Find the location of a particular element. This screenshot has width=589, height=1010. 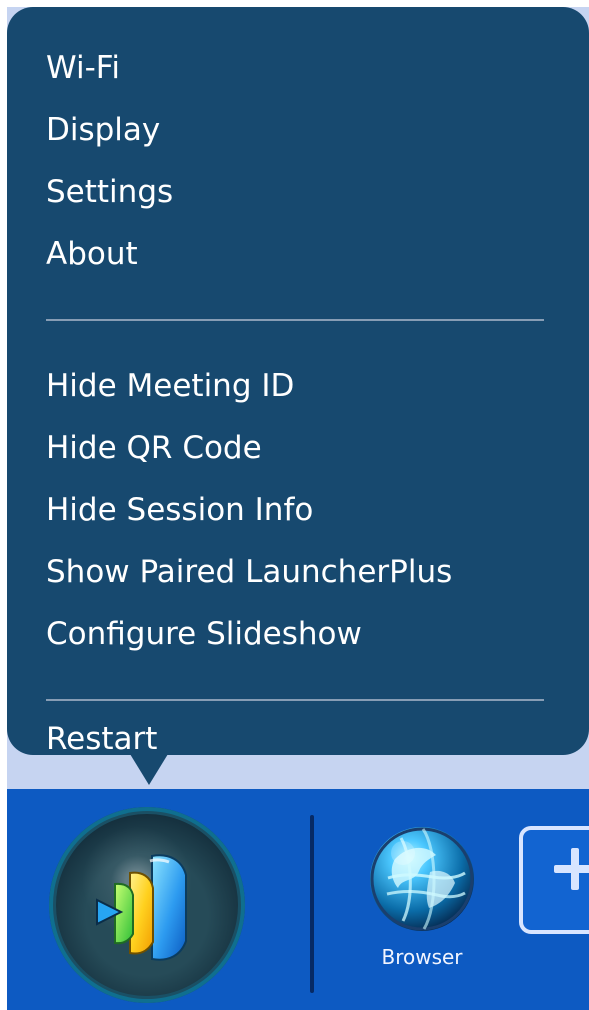

menu-item-display: Display is located at coordinates (298, 136).